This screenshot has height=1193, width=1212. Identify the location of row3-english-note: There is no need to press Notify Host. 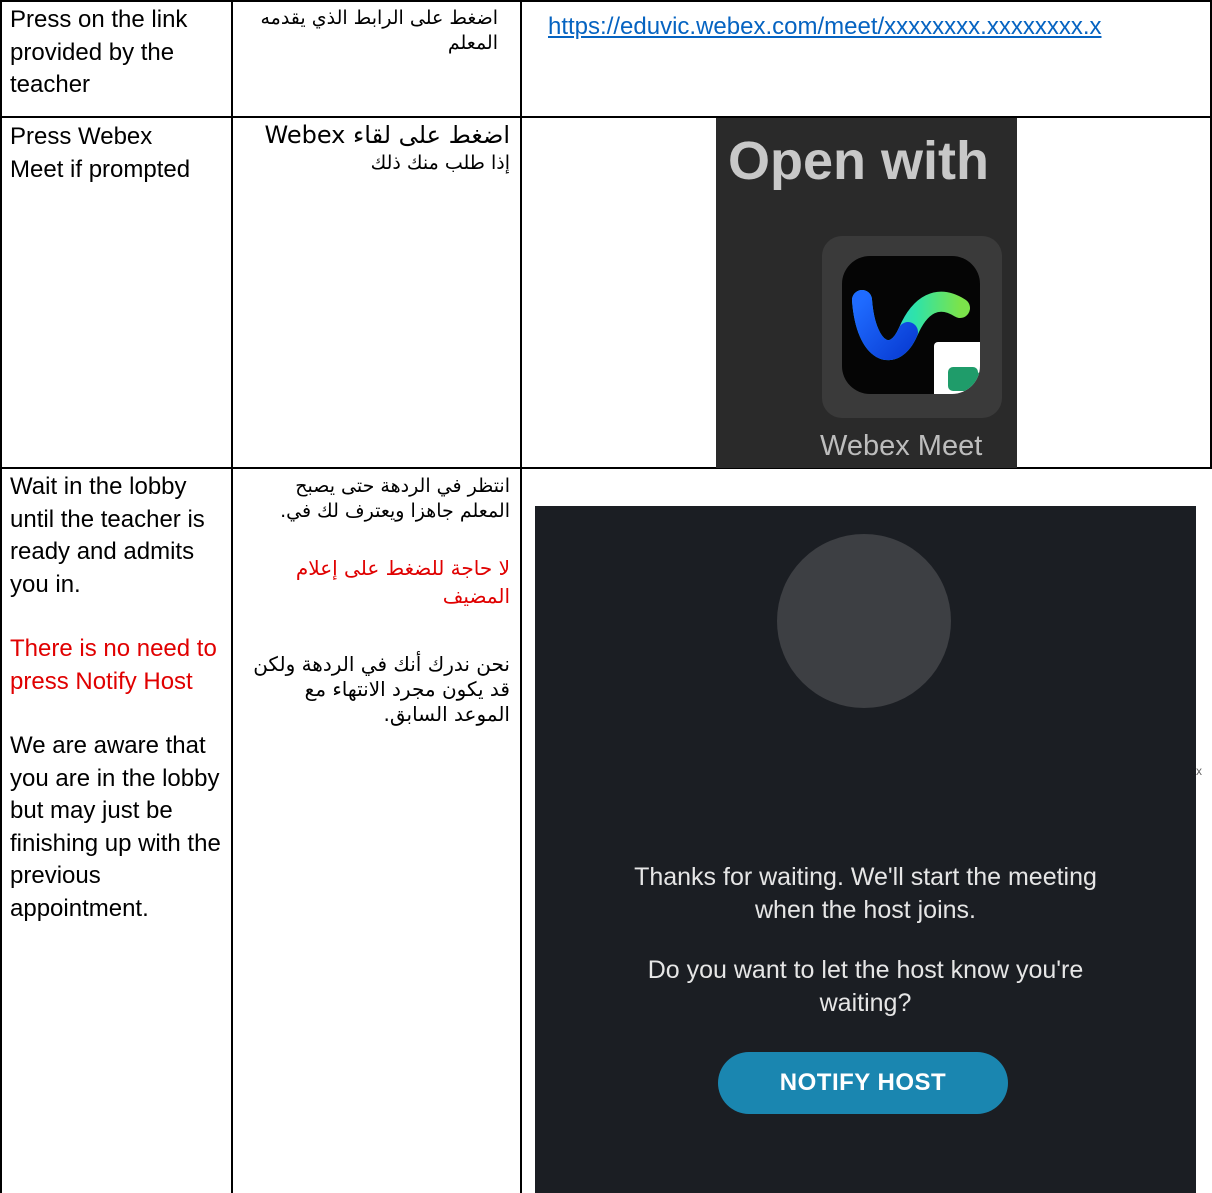
(113, 665).